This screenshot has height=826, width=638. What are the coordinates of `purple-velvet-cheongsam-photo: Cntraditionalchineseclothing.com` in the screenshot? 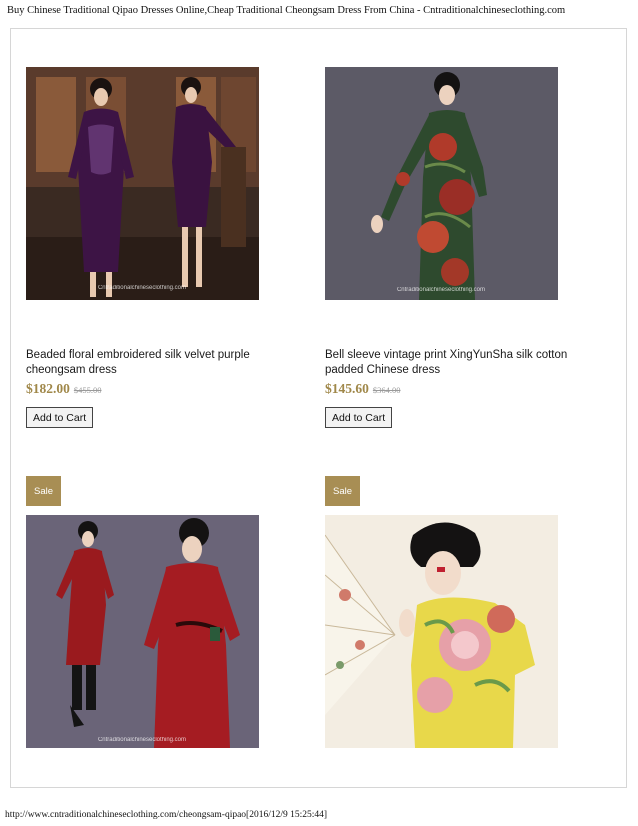 It's located at (142, 183).